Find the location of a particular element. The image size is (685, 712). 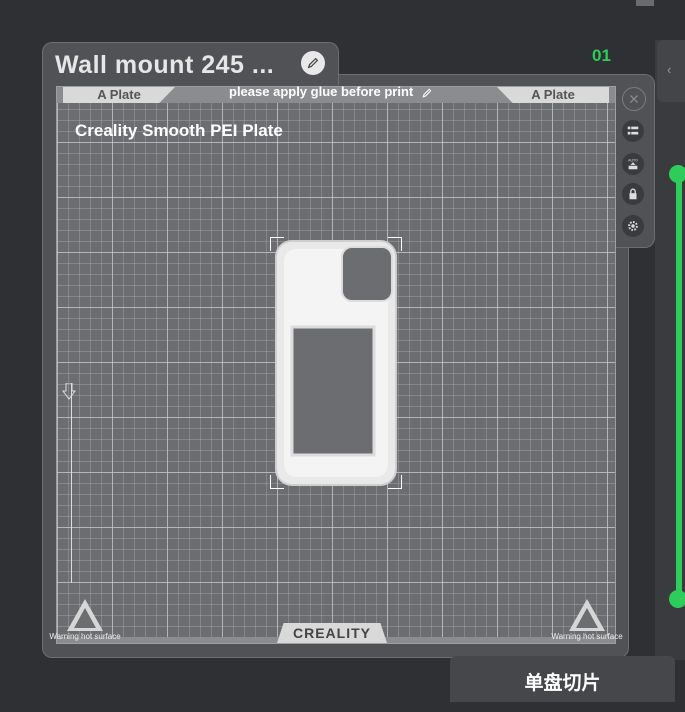

z-arrow-icon is located at coordinates (69, 391).